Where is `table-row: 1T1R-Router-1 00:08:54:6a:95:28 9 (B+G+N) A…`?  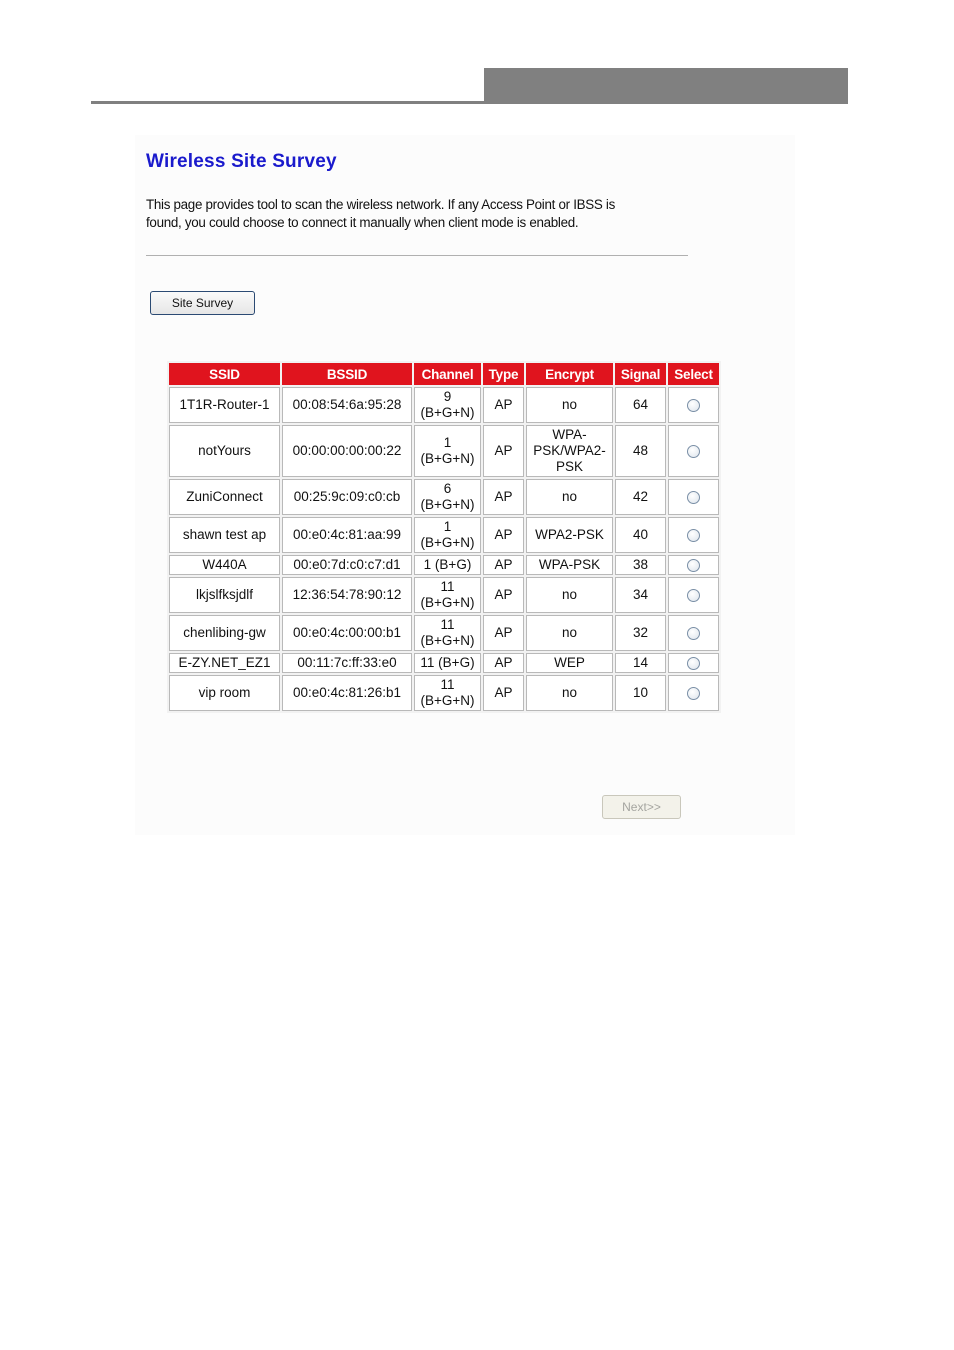 table-row: 1T1R-Router-1 00:08:54:6a:95:28 9 (B+G+N) A… is located at coordinates (444, 405).